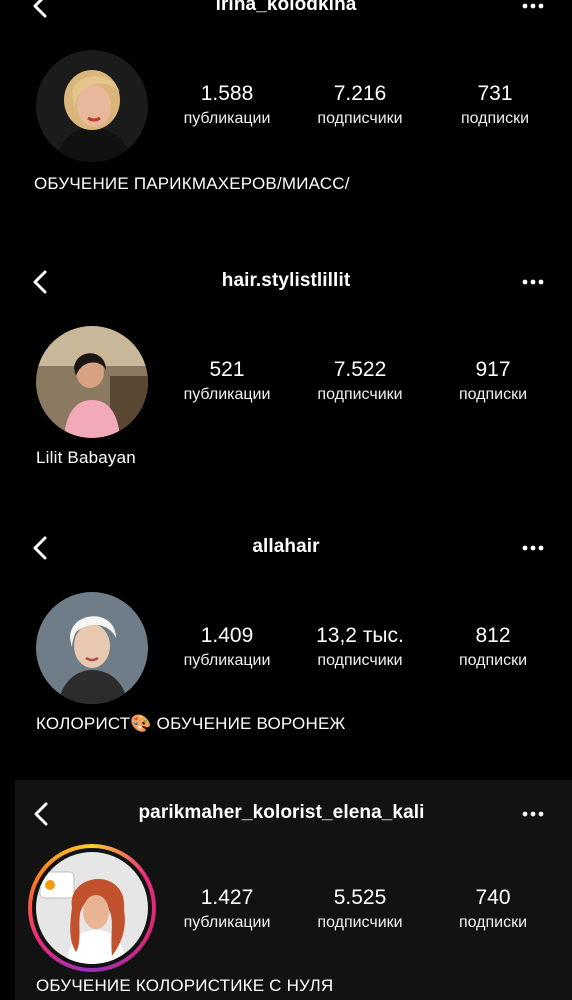 Image resolution: width=572 pixels, height=1000 pixels. Describe the element at coordinates (227, 648) in the screenshot. I see `stat-posts: 1.409 публикации` at that location.